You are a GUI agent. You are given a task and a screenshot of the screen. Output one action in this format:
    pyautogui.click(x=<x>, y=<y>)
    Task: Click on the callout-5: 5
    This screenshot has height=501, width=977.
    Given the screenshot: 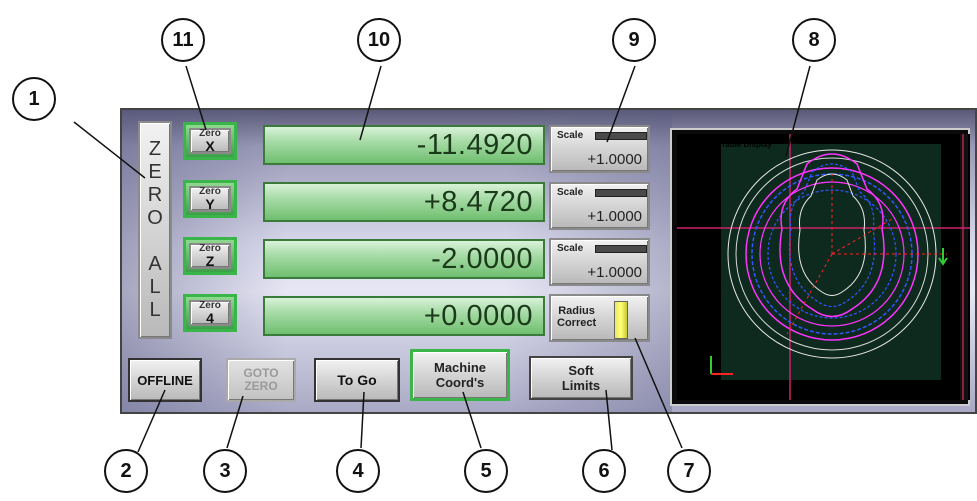 What is the action you would take?
    pyautogui.click(x=486, y=471)
    